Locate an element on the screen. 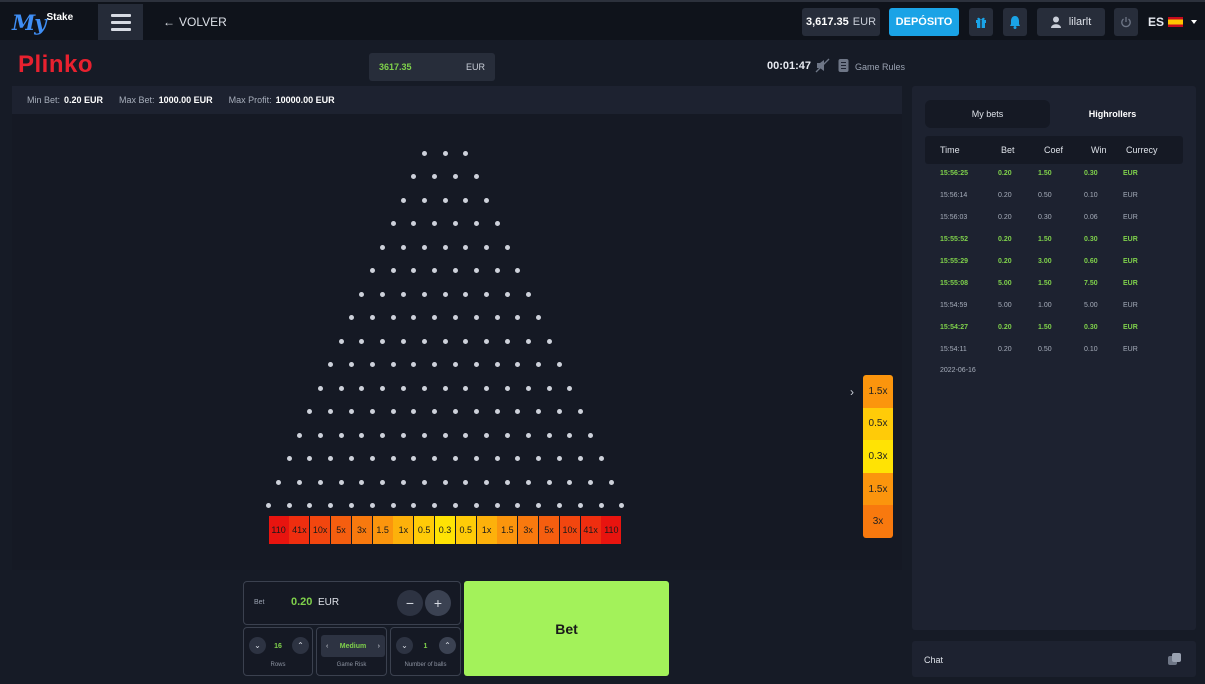 This screenshot has height=684, width=1205. limit-value: 10000.00 EUR is located at coordinates (305, 100).